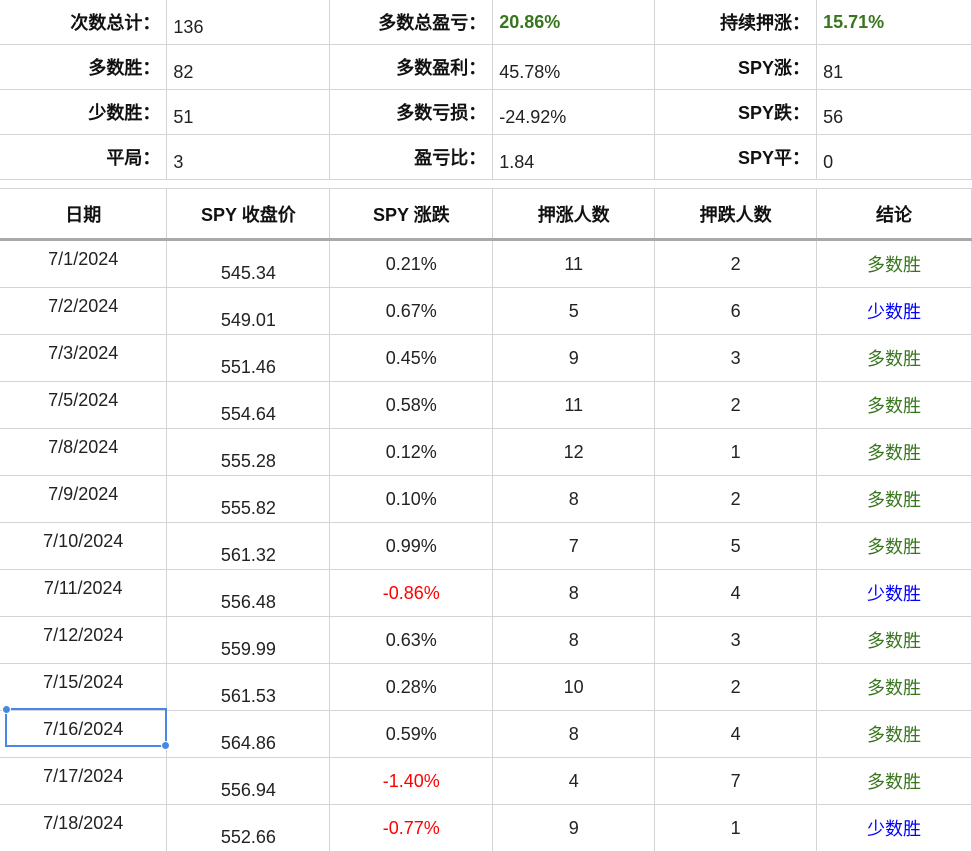 The height and width of the screenshot is (852, 972). What do you see at coordinates (411, 687) in the screenshot?
I see `cell-spy-change: 0.28%` at bounding box center [411, 687].